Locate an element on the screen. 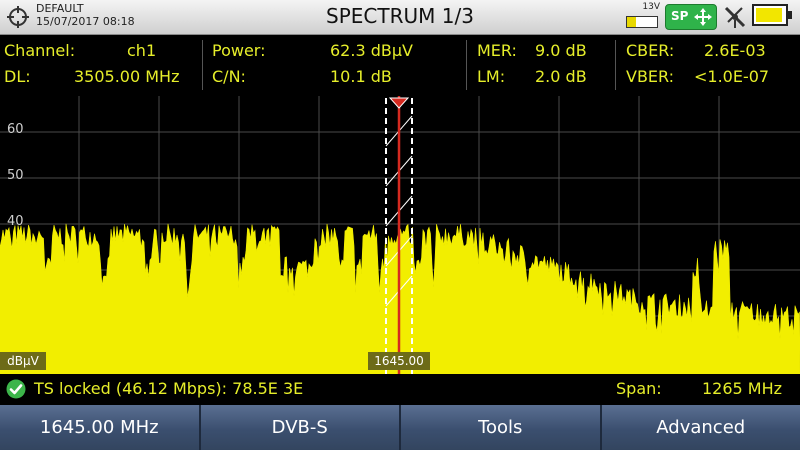 This screenshot has width=800, height=450. vber-label: VBER: is located at coordinates (650, 76).